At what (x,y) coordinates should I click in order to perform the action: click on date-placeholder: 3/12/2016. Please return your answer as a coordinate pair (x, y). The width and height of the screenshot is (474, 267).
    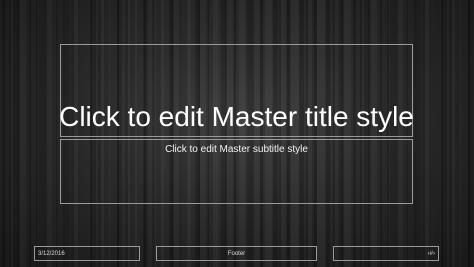
    Looking at the image, I should click on (87, 253).